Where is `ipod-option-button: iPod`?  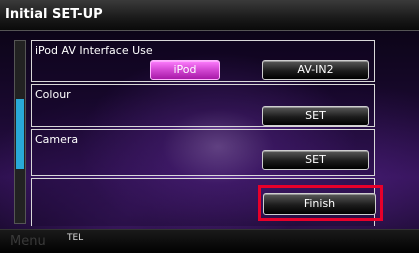
ipod-option-button: iPod is located at coordinates (185, 70).